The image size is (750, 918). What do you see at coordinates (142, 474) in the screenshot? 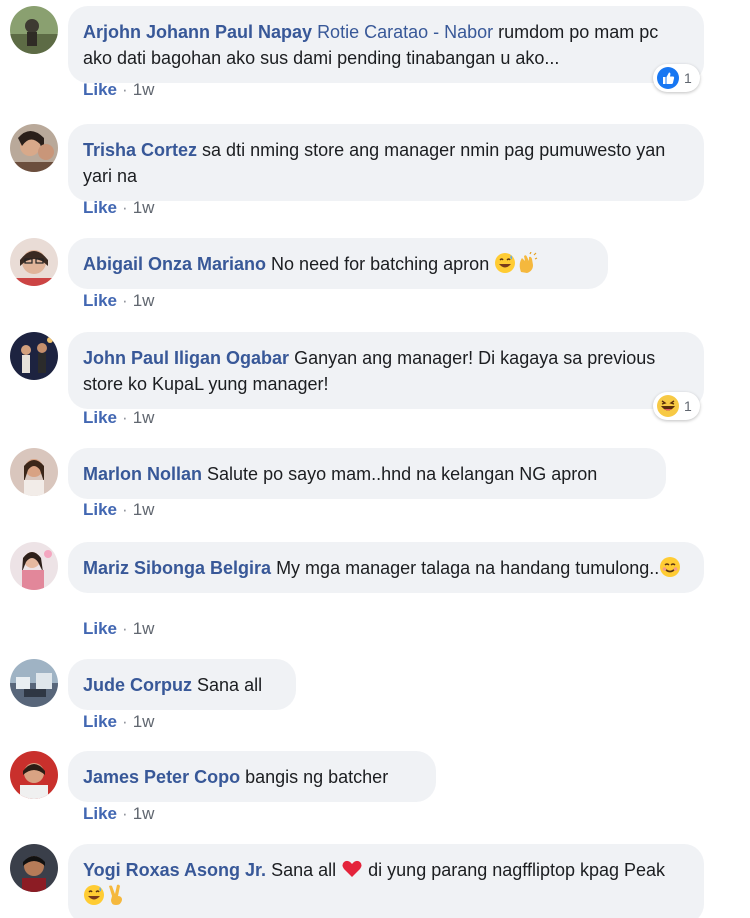
I see `comment-author: Marlon Nollan` at bounding box center [142, 474].